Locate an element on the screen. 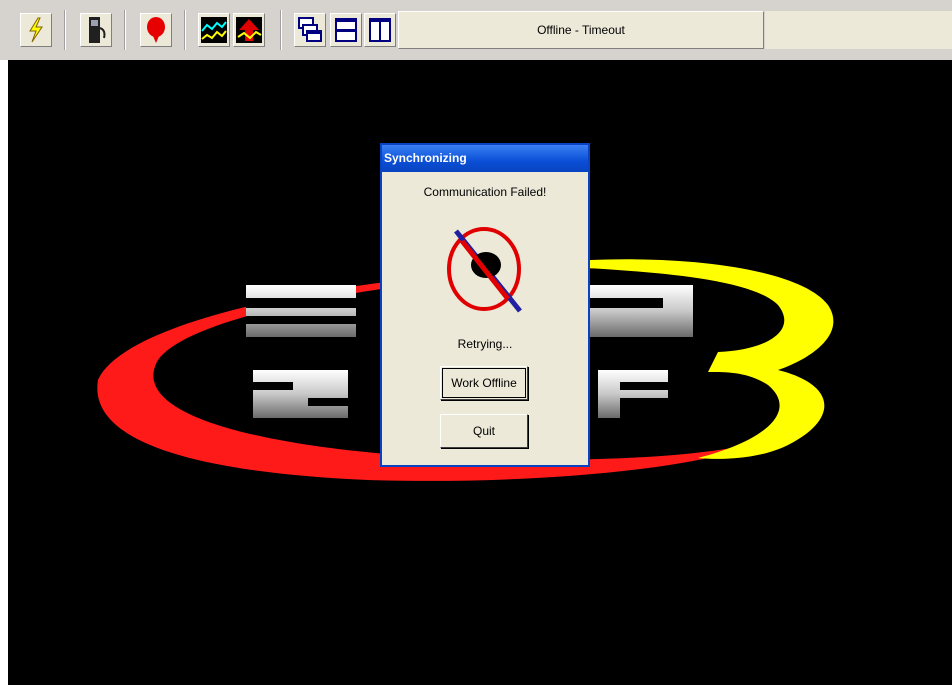  lightning-button is located at coordinates (36, 30).